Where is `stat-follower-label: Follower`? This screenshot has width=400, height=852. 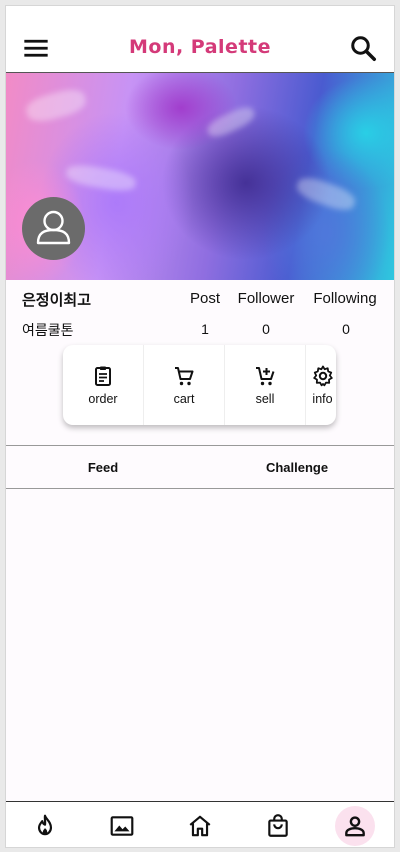
stat-follower-label: Follower is located at coordinates (266, 298).